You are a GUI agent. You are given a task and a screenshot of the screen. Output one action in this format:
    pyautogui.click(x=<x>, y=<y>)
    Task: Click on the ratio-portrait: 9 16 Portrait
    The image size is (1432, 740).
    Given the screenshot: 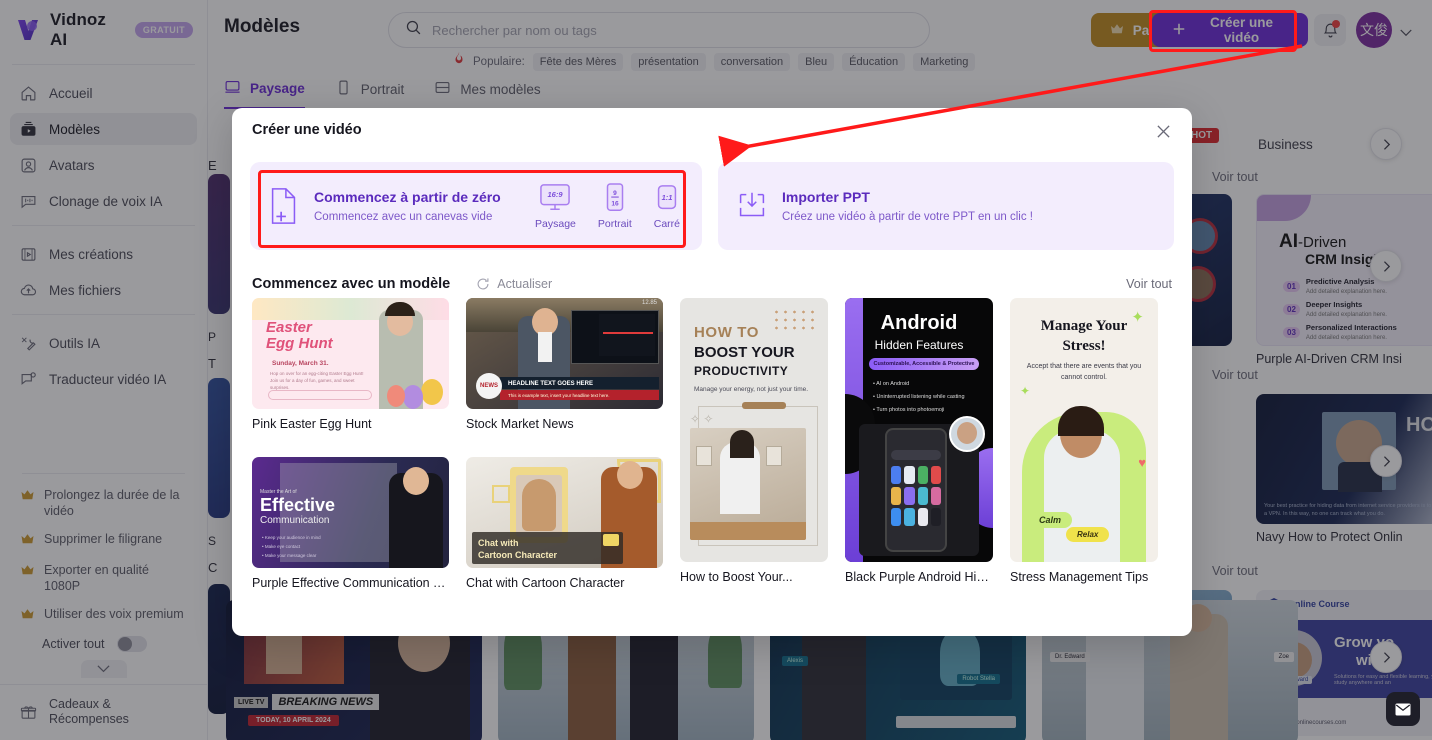 What is the action you would take?
    pyautogui.click(x=614, y=206)
    